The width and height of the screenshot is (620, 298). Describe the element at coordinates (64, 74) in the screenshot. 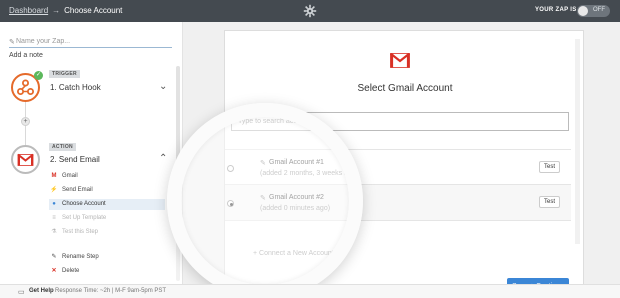

I see `trigger-badge: TRIGGER` at that location.